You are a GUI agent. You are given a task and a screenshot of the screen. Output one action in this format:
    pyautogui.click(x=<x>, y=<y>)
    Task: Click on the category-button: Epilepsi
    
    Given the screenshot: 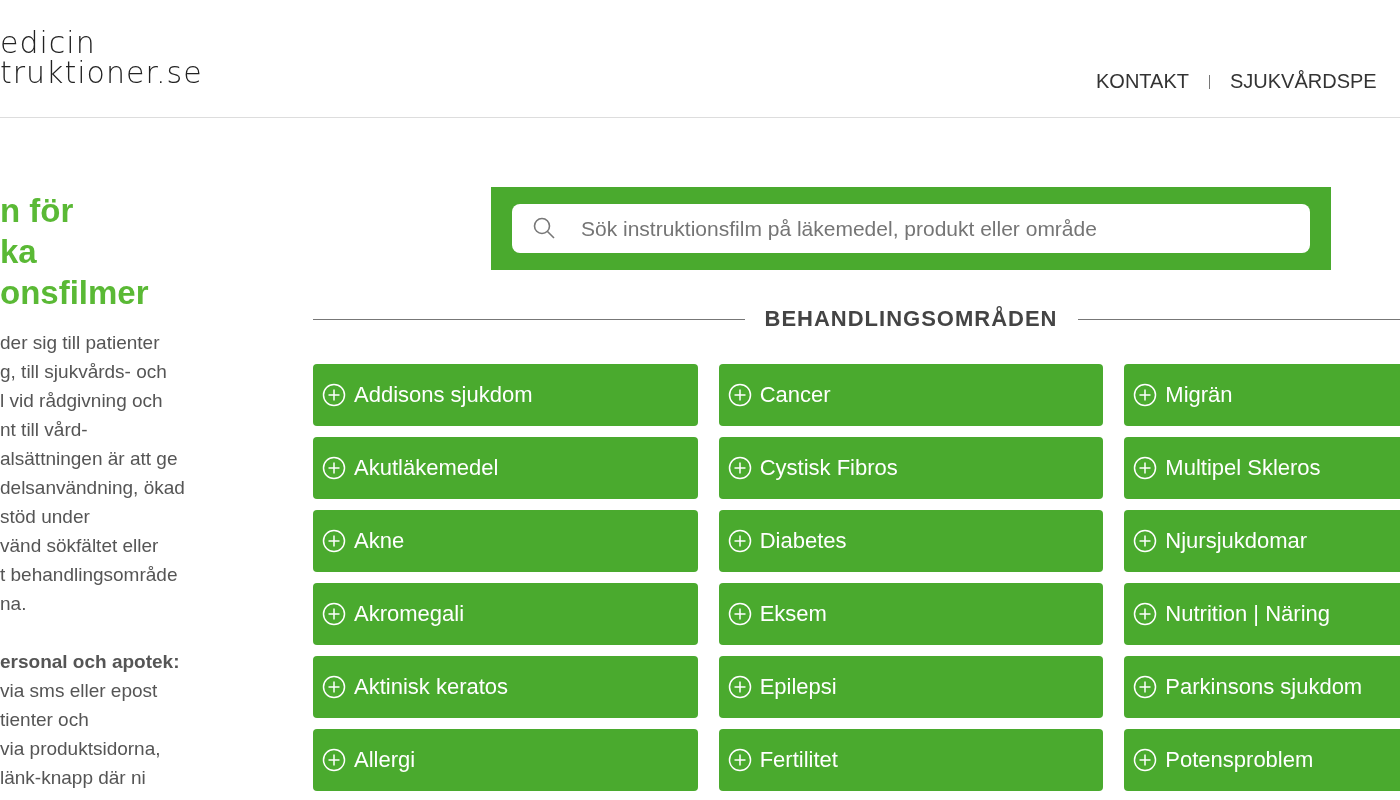 What is the action you would take?
    pyautogui.click(x=911, y=687)
    